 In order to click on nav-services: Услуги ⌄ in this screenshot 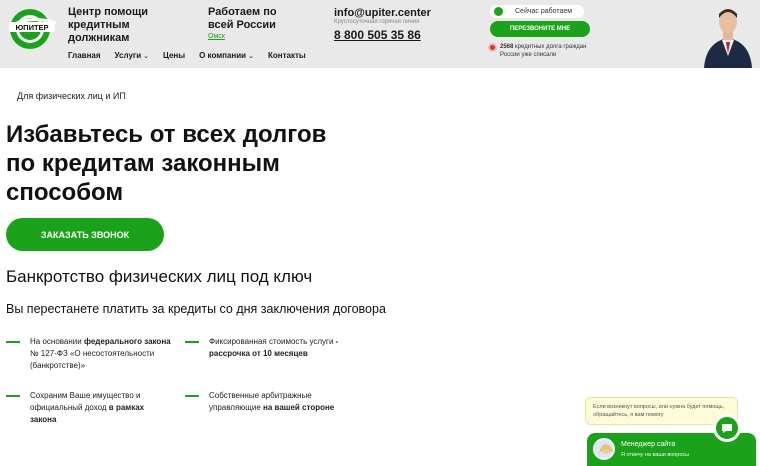, I will do `click(132, 55)`.